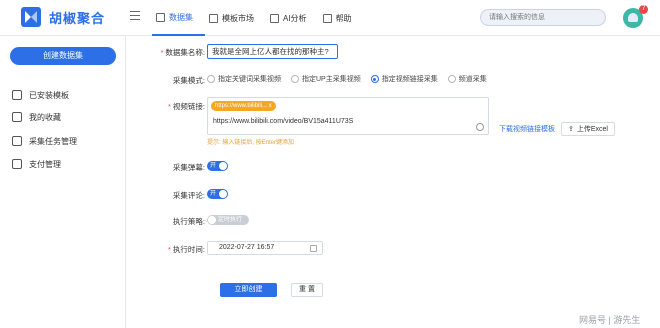 The image size is (660, 328). I want to click on top-nav: 数据集 模板市场 AI分析 帮助, so click(258, 18).